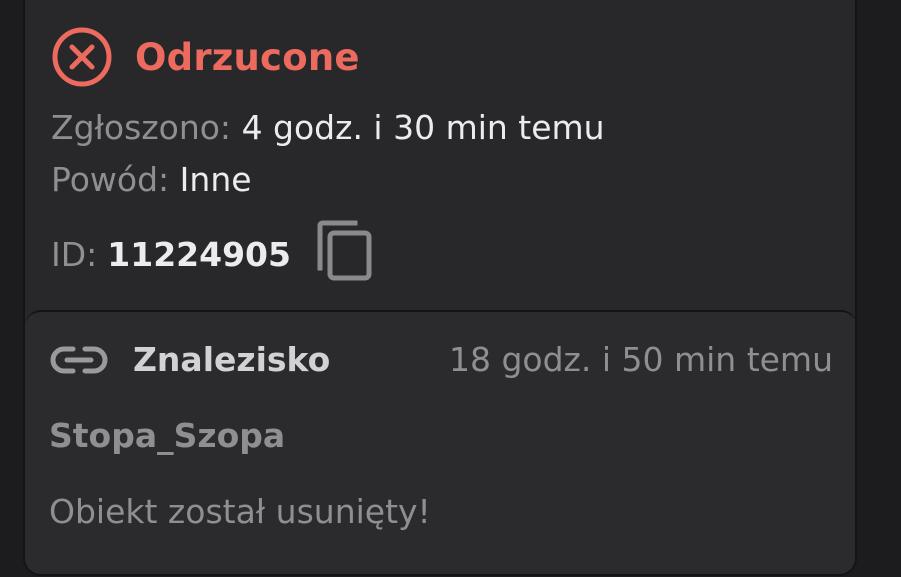  Describe the element at coordinates (441, 359) in the screenshot. I see `object-header: Znalezisko 18 godz. i 50 min temu` at that location.